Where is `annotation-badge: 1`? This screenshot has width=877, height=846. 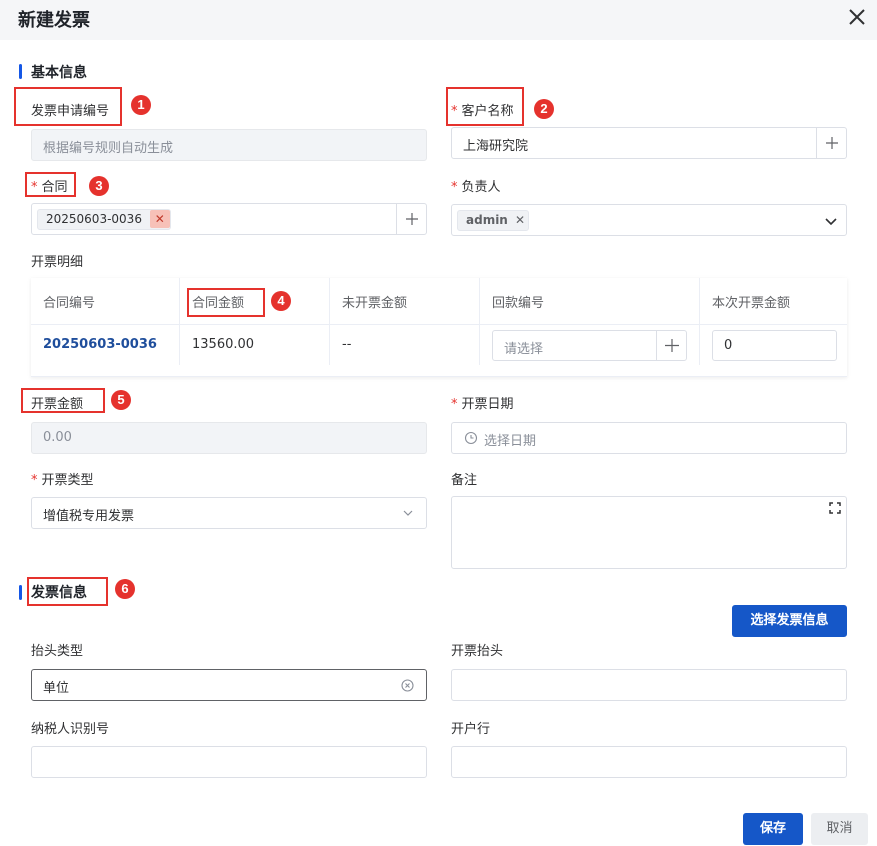
annotation-badge: 1 is located at coordinates (141, 105).